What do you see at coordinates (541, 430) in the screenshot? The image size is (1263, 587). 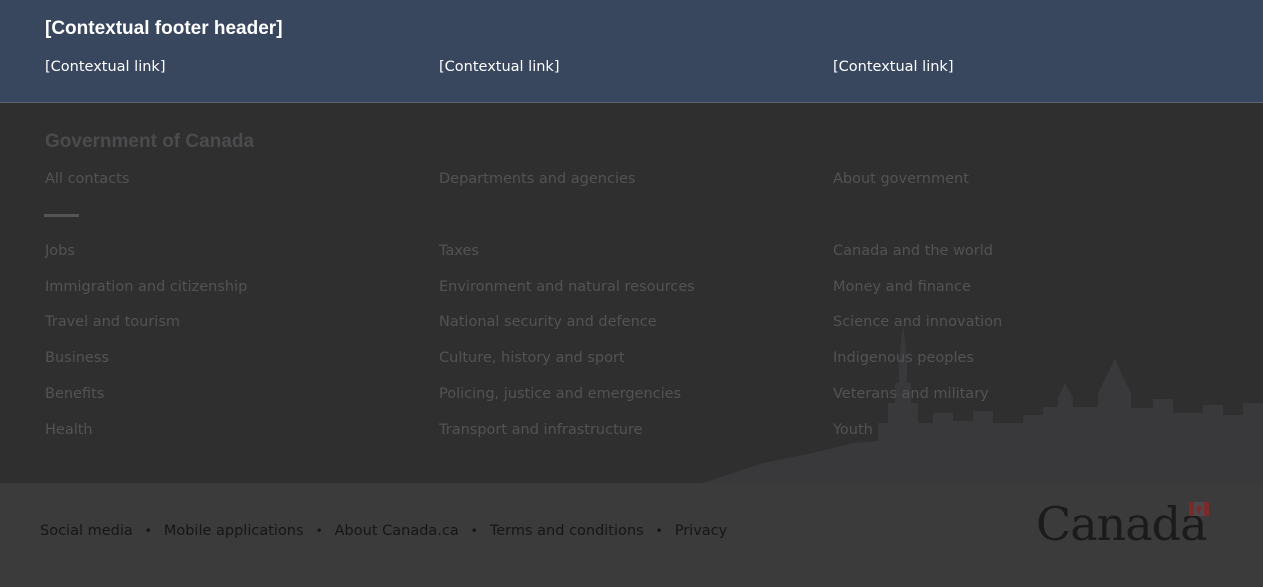 I see `footer-link-transport: Transport and infrastructure` at bounding box center [541, 430].